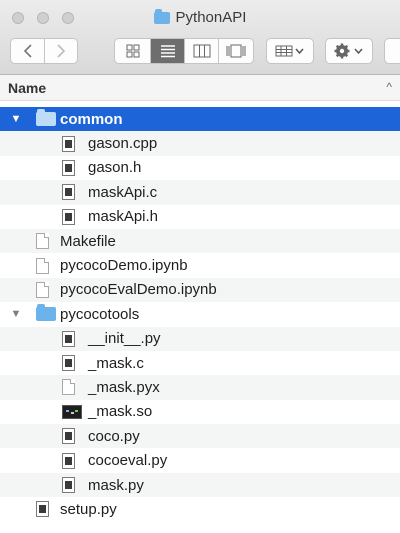 The image size is (400, 533). I want to click on arrange-grid-icon, so click(289, 51).